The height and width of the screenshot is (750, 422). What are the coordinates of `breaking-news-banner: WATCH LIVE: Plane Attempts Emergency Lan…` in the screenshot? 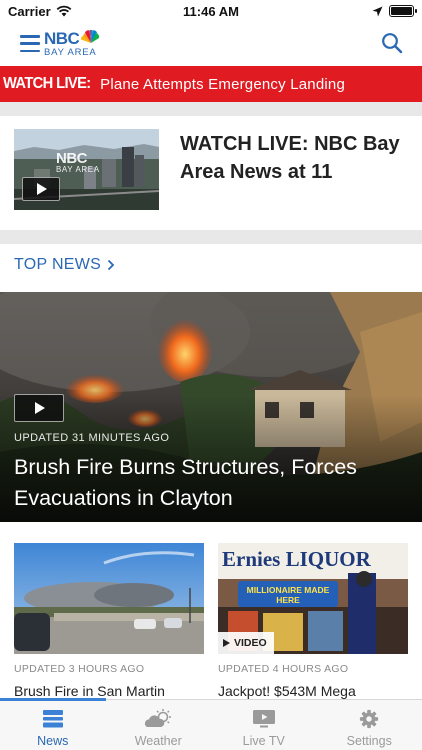 It's located at (211, 84).